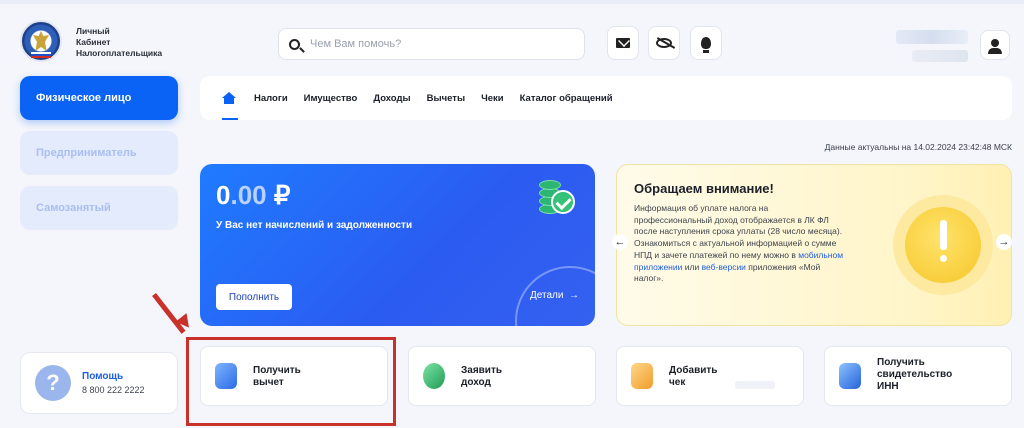 This screenshot has height=428, width=1024. I want to click on declare-income-tile: Заявить доход, so click(502, 376).